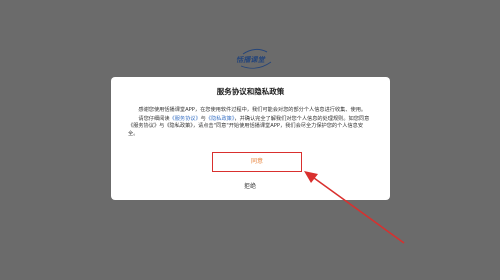 Image resolution: width=500 pixels, height=280 pixels. Describe the element at coordinates (154, 118) in the screenshot. I see `terms-text-start: 请您仔细阅读` at that location.